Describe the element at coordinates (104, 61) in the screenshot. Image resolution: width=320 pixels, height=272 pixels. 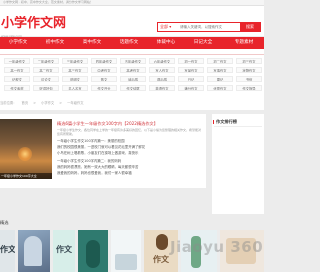
I see `category-tag: 四年级作文` at that location.